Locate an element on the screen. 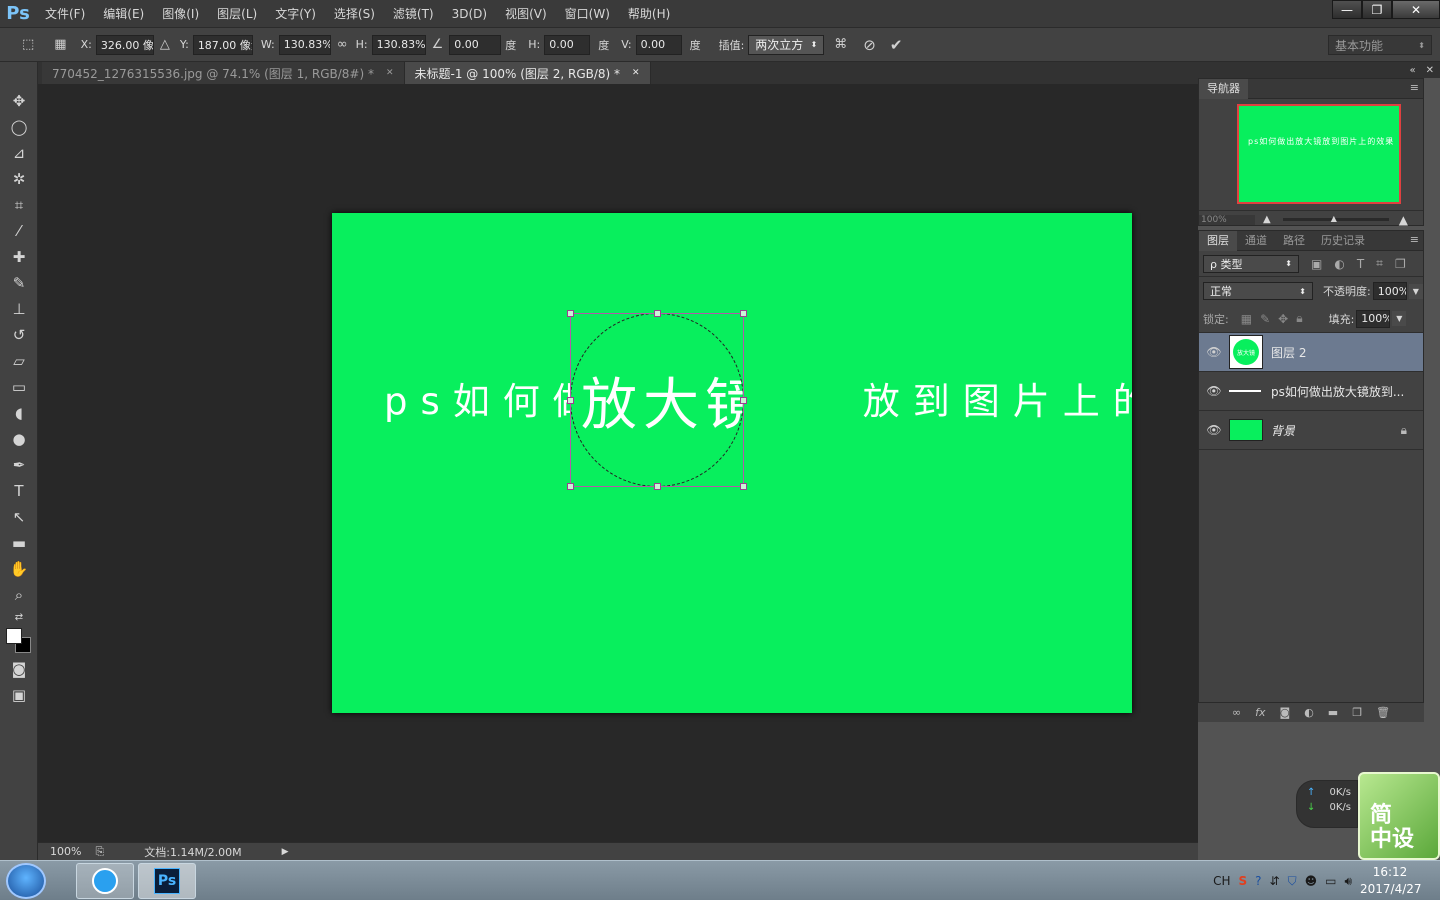 Image resolution: width=1440 pixels, height=900 pixels. close-panels-icon: ✕ is located at coordinates (1430, 70).